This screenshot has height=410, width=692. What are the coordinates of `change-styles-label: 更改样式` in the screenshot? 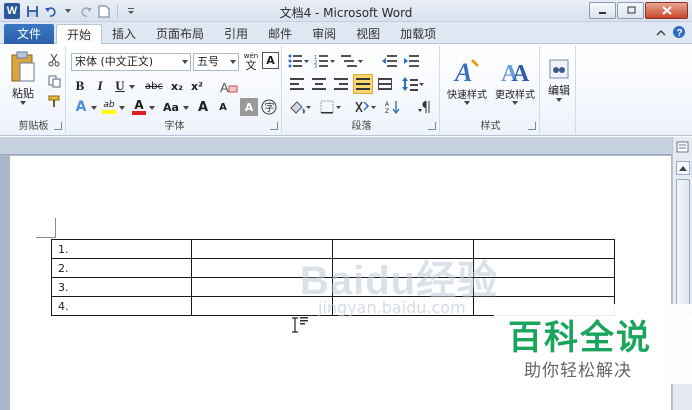 It's located at (515, 95).